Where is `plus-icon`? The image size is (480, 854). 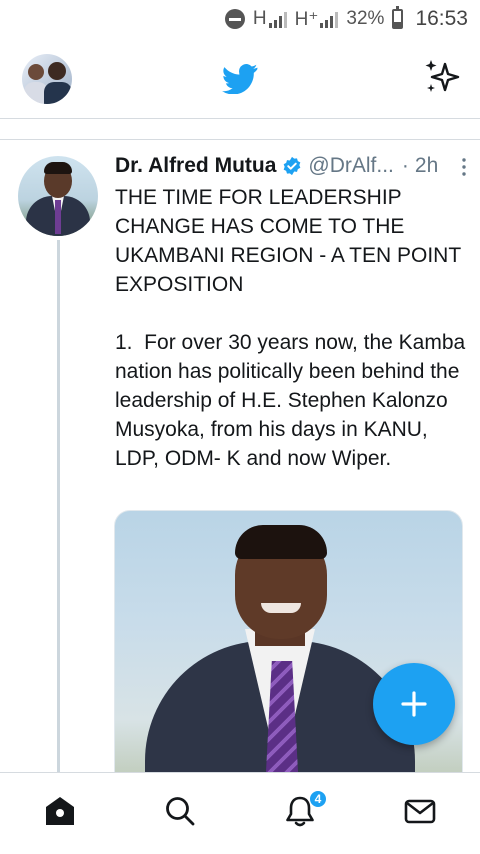
plus-icon is located at coordinates (414, 704).